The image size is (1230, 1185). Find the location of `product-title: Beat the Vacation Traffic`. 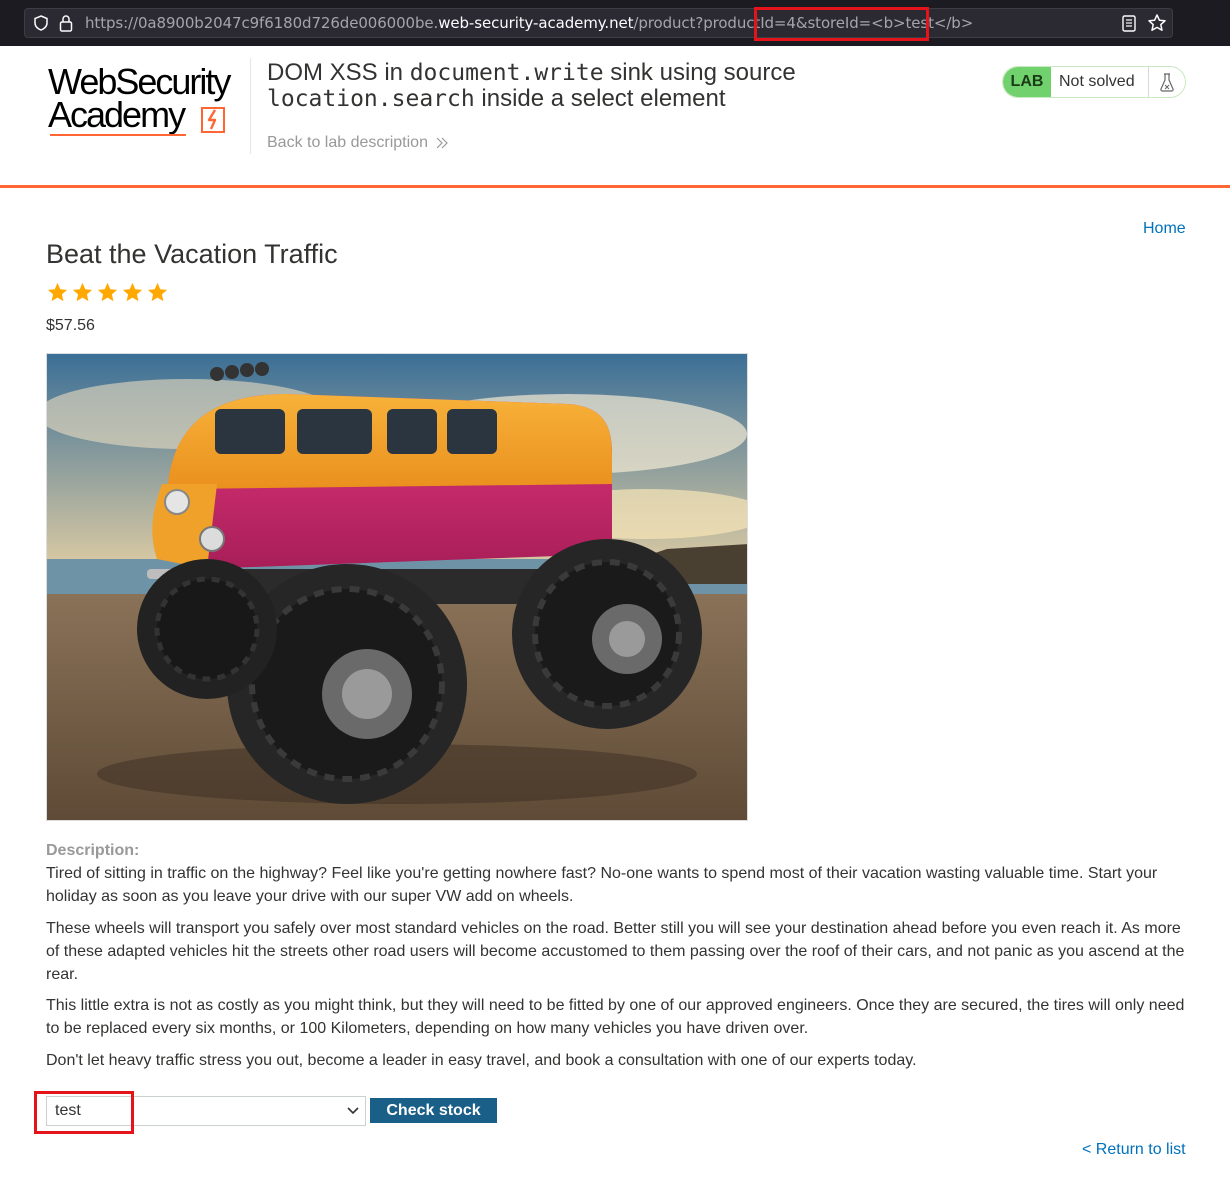

product-title: Beat the Vacation Traffic is located at coordinates (192, 254).